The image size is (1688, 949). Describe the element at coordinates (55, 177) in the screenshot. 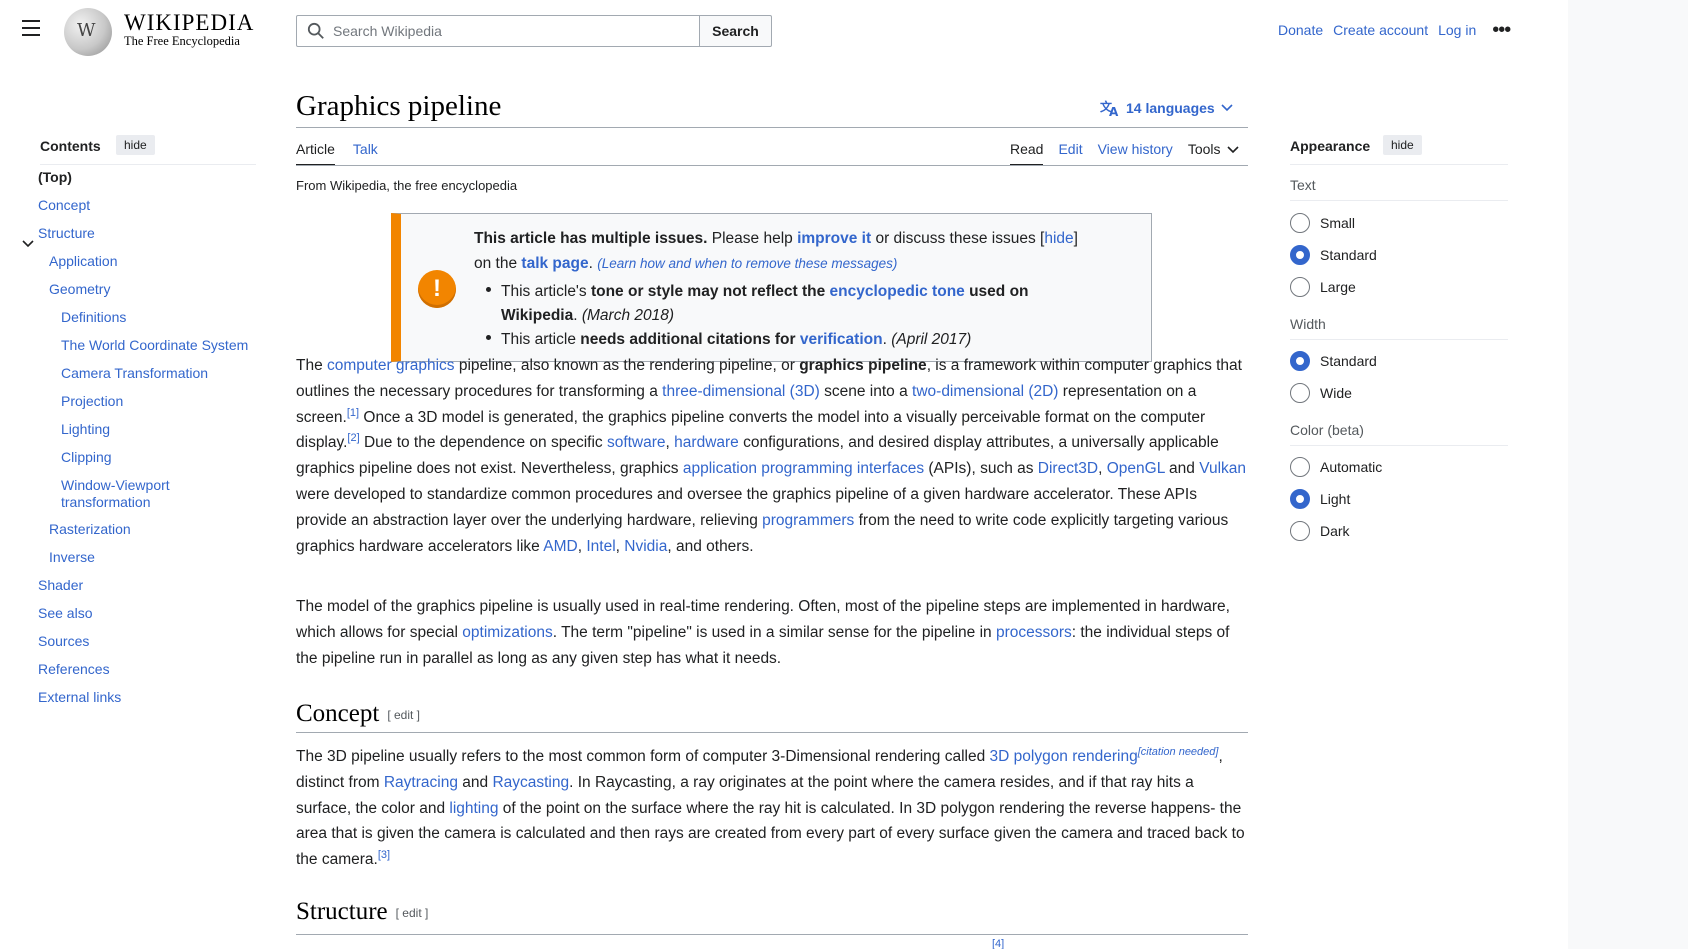

I see `toc-item-top: (Top)` at that location.